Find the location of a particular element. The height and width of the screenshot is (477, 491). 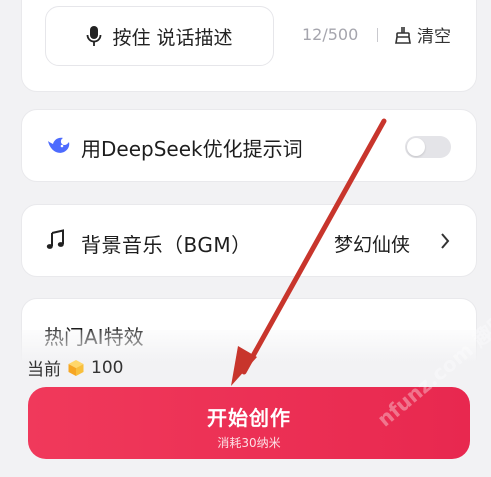

chevron-right-icon is located at coordinates (445, 241).